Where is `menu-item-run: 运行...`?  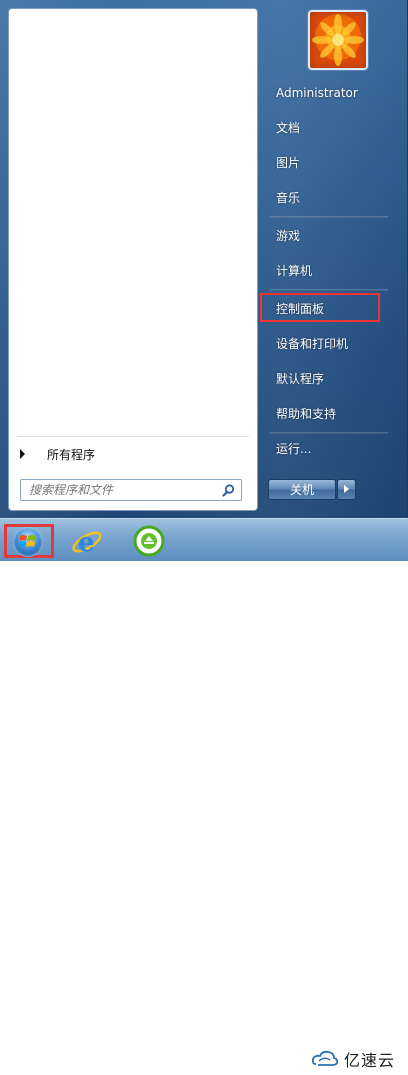 menu-item-run: 运行... is located at coordinates (330, 449).